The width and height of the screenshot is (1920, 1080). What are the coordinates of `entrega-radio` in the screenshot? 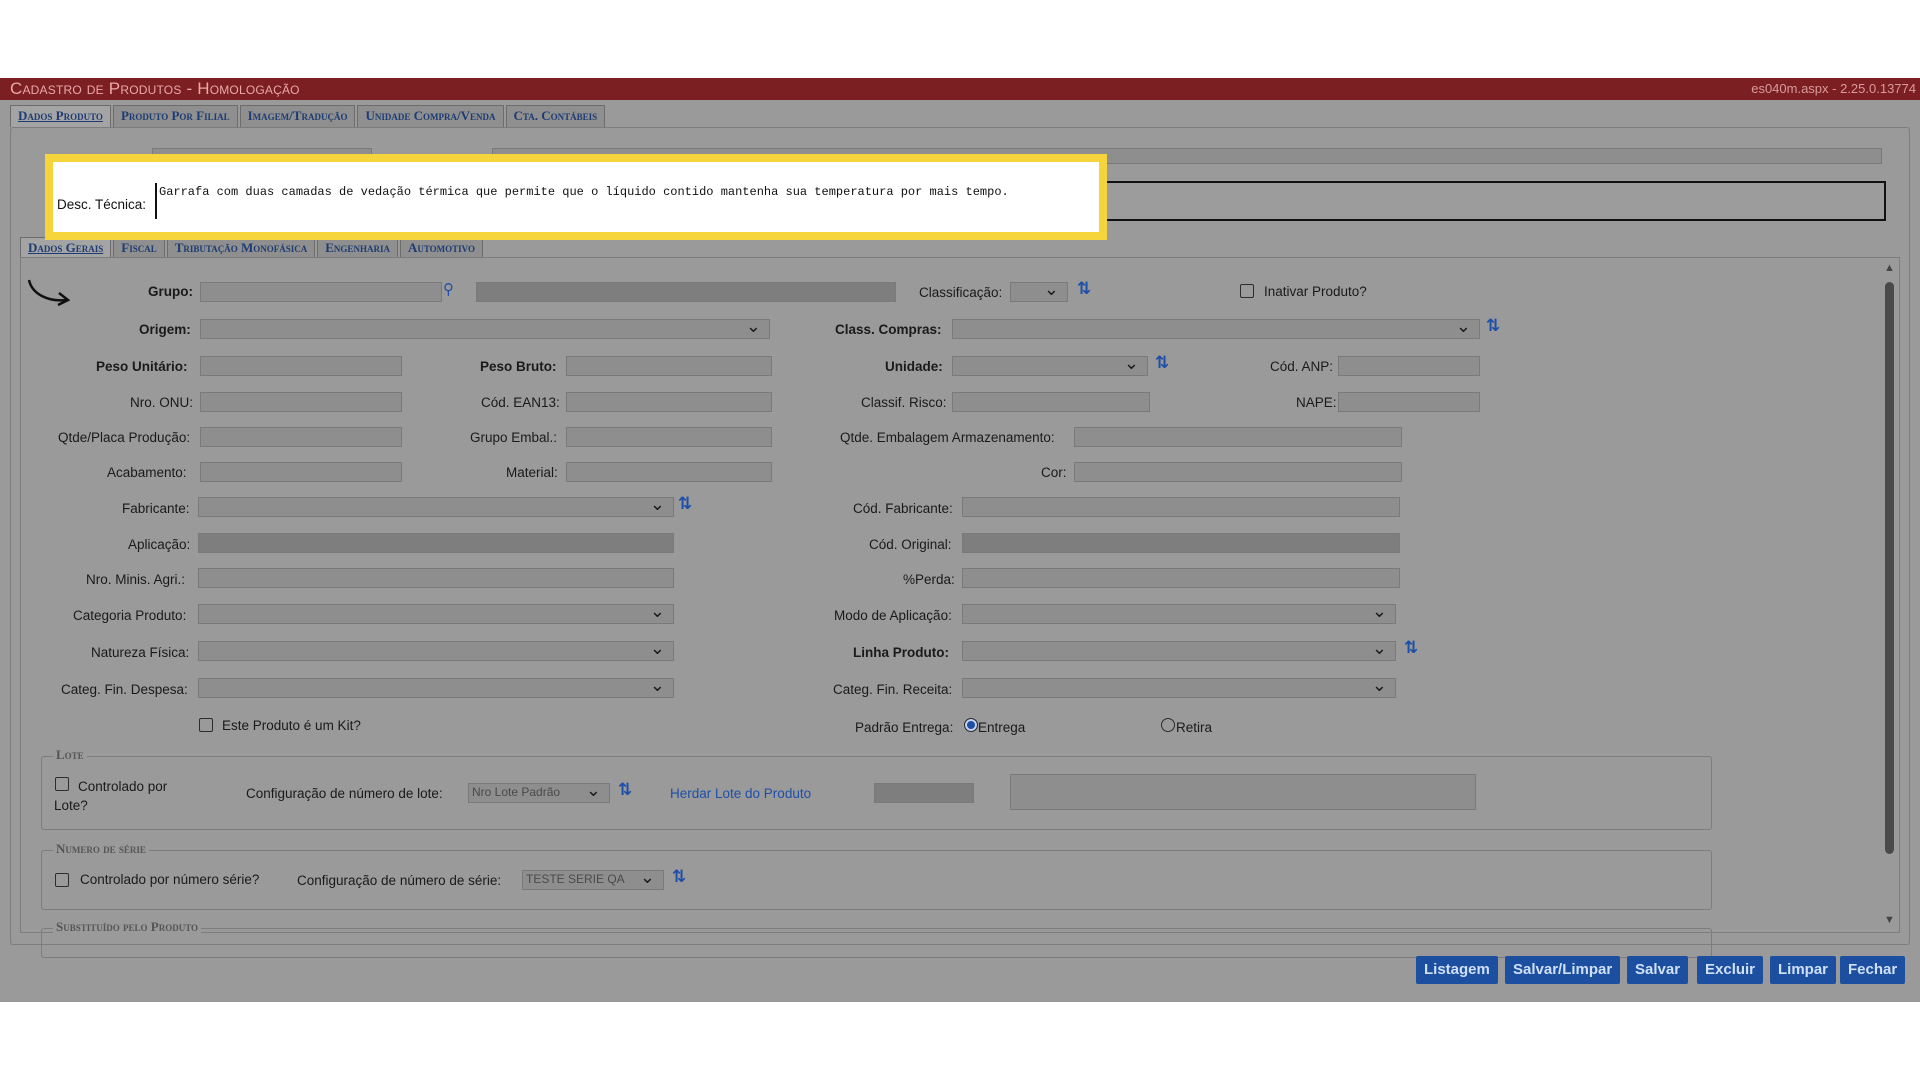 It's located at (971, 725).